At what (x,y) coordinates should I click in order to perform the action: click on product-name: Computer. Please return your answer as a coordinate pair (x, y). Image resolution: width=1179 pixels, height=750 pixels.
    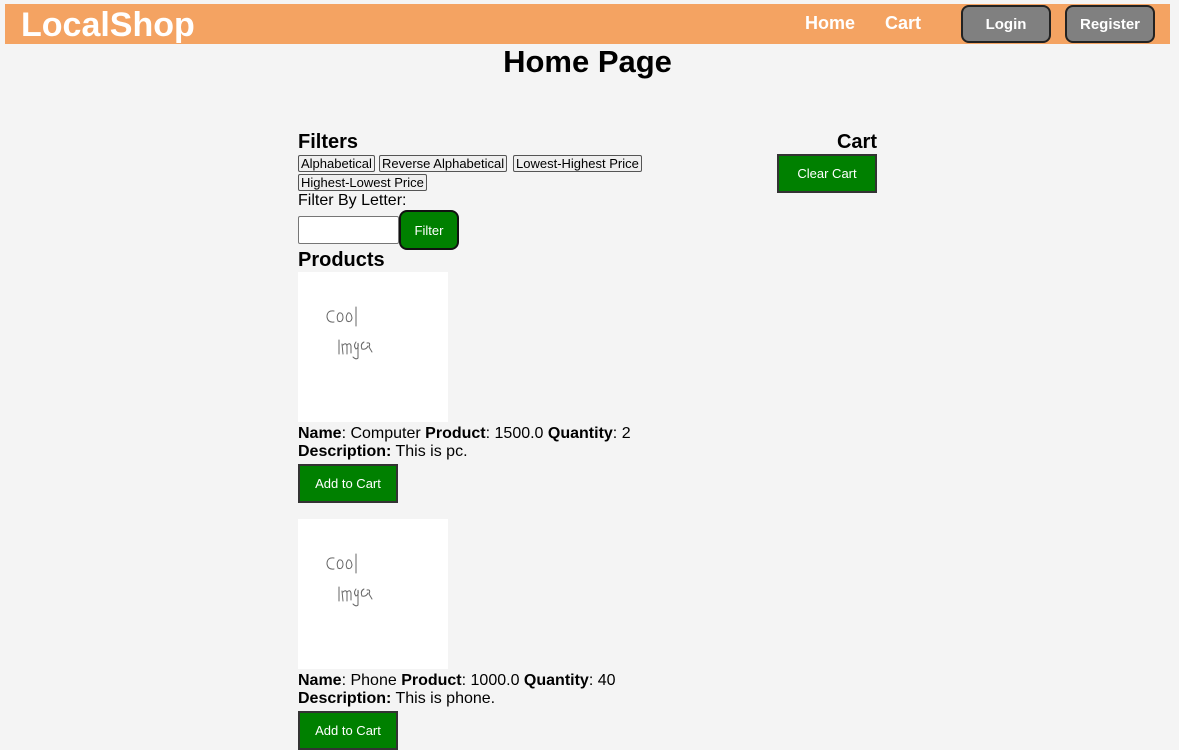
    Looking at the image, I should click on (385, 433).